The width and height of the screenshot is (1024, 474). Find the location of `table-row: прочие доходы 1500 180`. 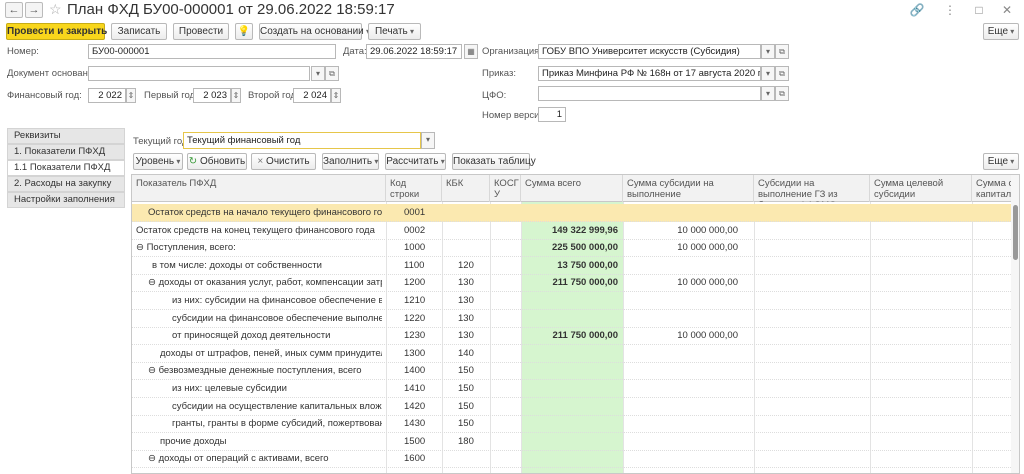

table-row: прочие доходы 1500 180 is located at coordinates (575, 442).